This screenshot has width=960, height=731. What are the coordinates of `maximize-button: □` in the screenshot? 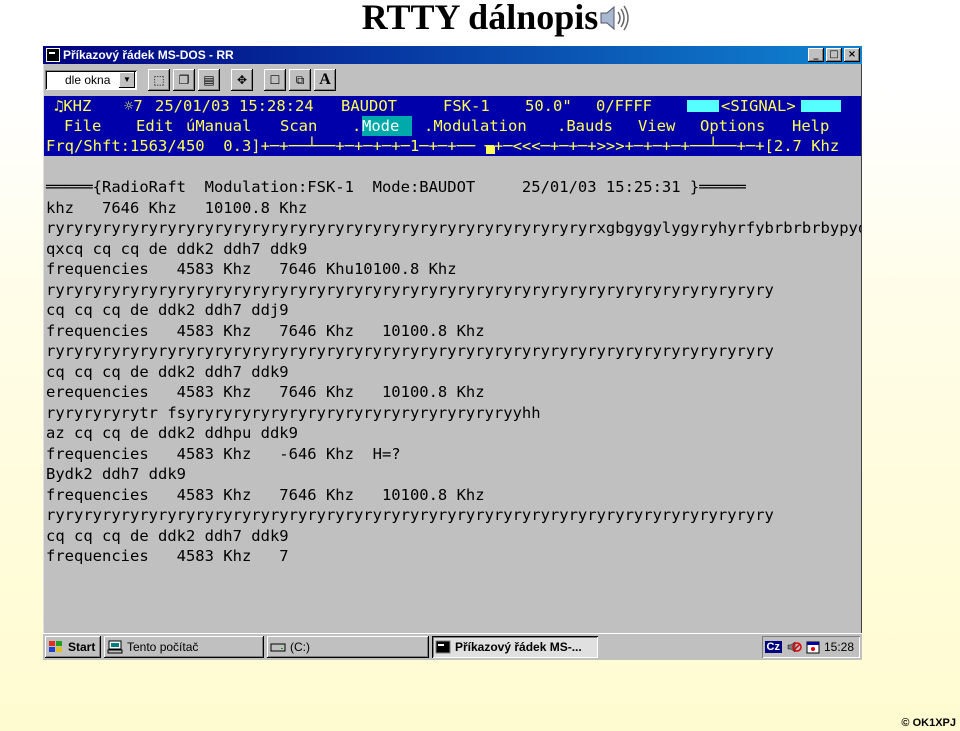 It's located at (834, 55).